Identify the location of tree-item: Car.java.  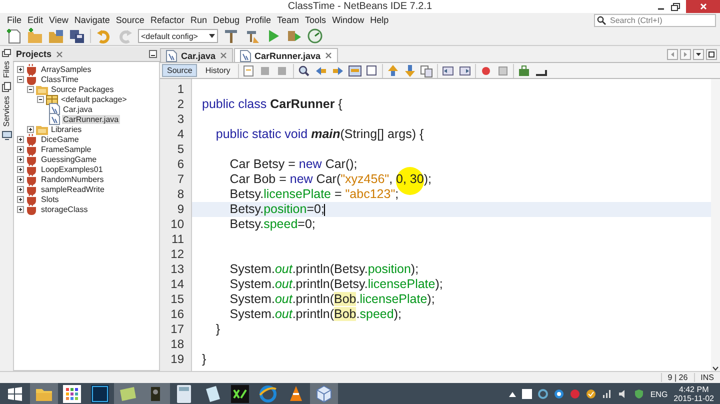
(78, 109).